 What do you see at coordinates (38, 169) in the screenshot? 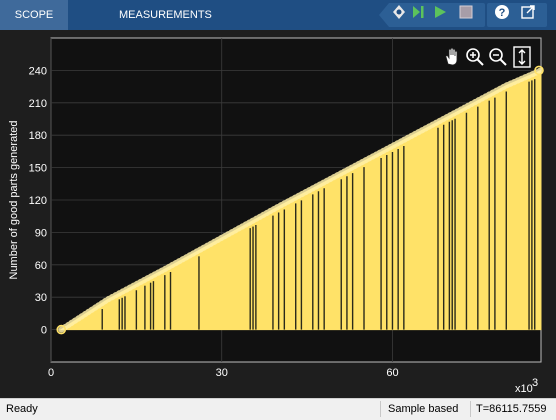
I see `y-tick-label: 150` at bounding box center [38, 169].